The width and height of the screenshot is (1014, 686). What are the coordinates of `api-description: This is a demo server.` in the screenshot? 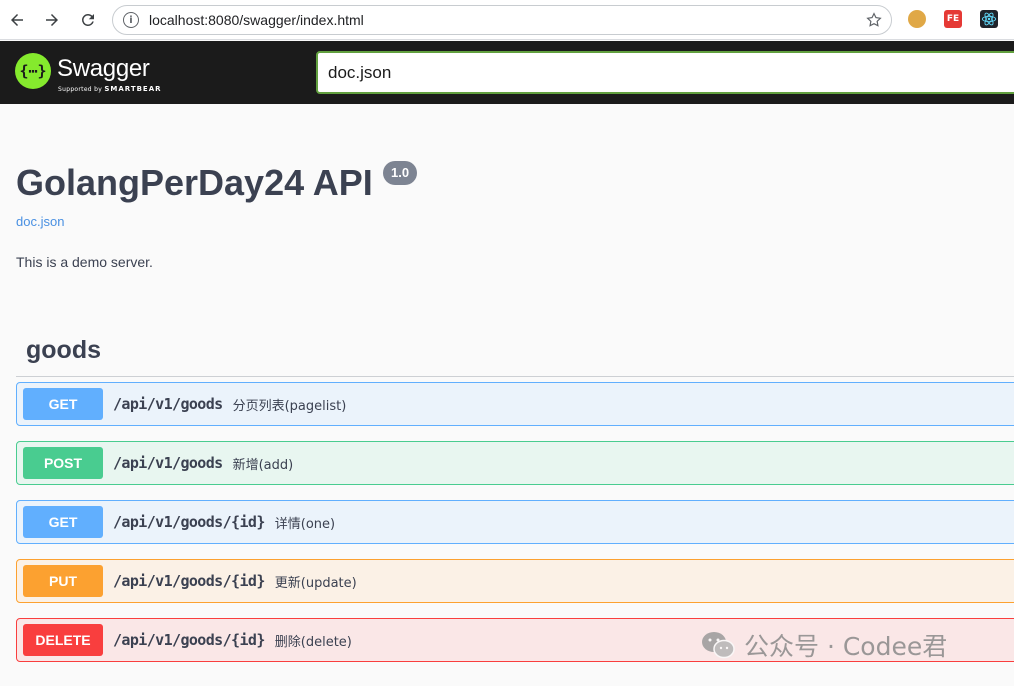 It's located at (84, 262).